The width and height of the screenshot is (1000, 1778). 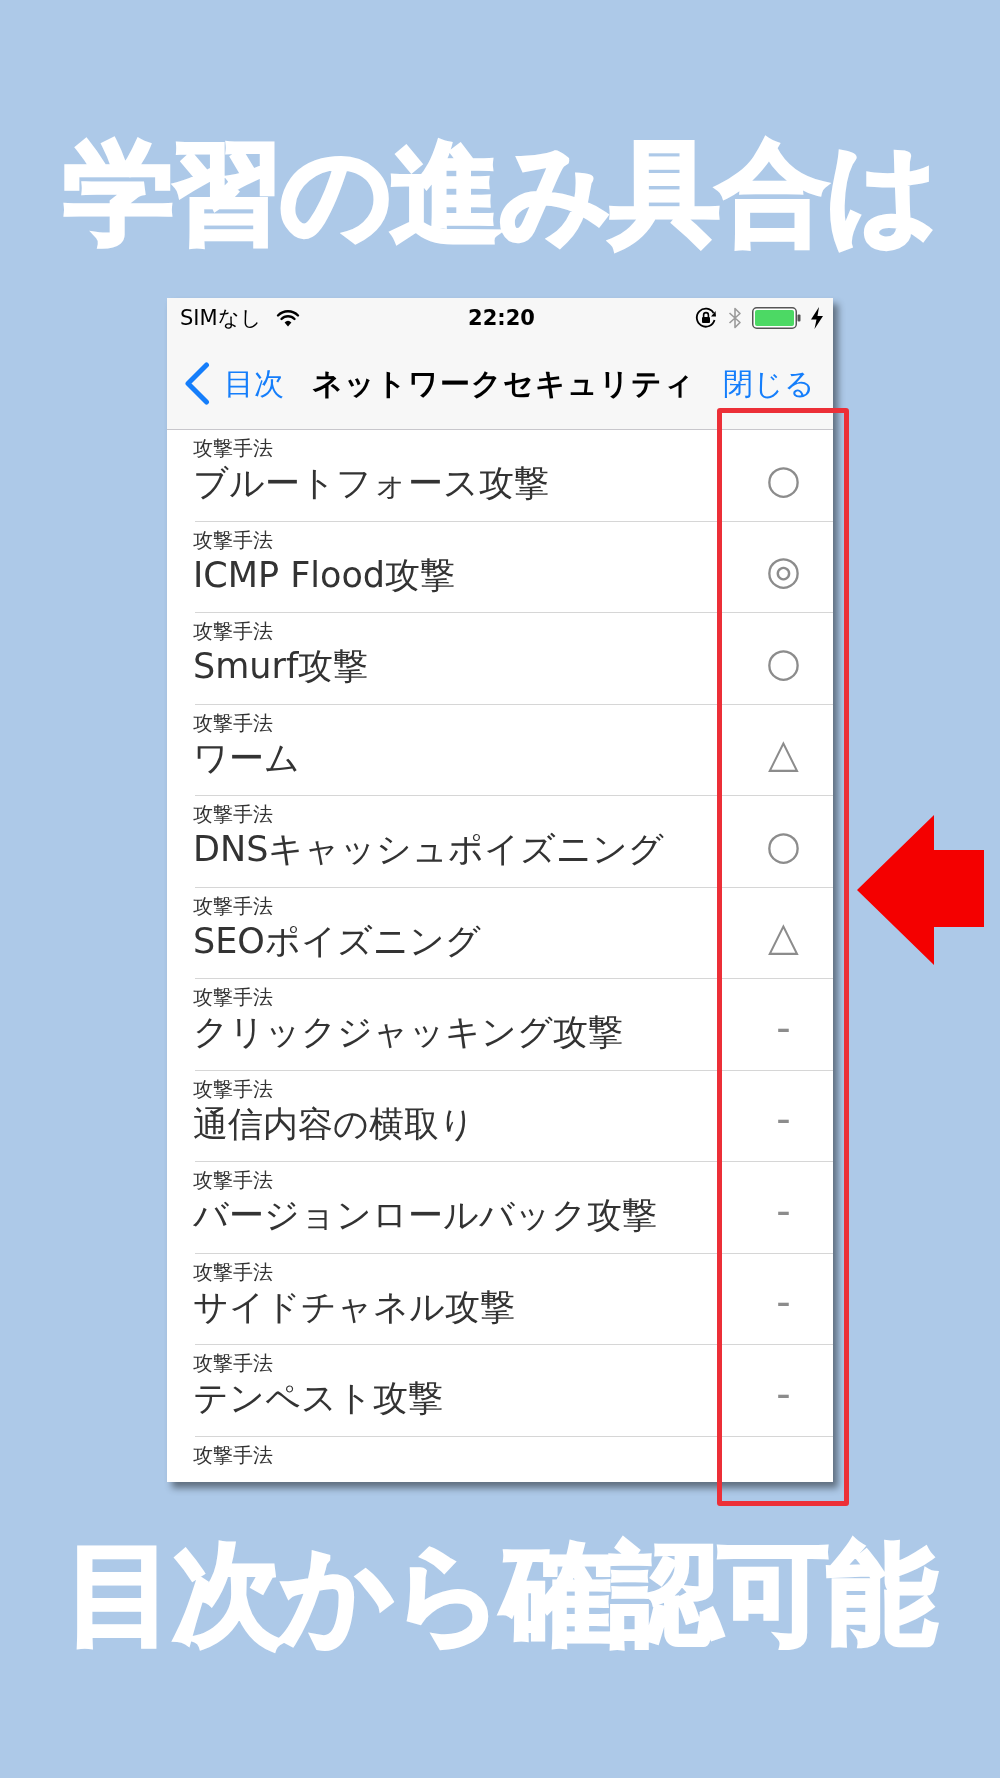 What do you see at coordinates (500, 1391) in the screenshot?
I see `topic-row: 攻撃手法 テンペスト攻撃 -` at bounding box center [500, 1391].